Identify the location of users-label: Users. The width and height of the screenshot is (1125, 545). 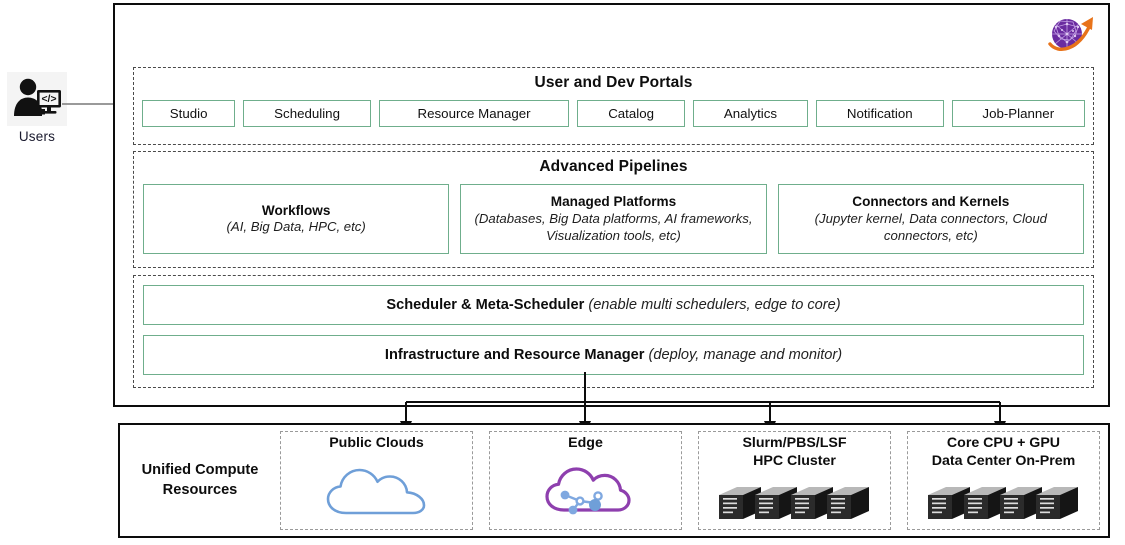
(37, 136).